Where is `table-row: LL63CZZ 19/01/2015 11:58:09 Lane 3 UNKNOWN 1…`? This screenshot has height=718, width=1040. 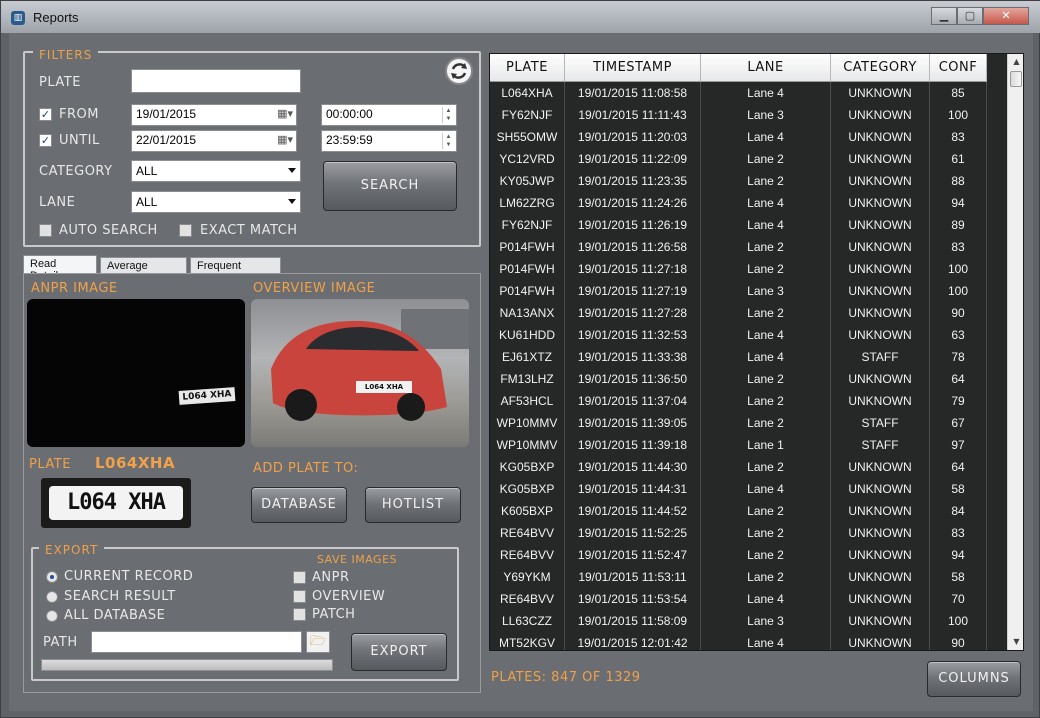
table-row: LL63CZZ 19/01/2015 11:58:09 Lane 3 UNKNOWN 1… is located at coordinates (738, 621).